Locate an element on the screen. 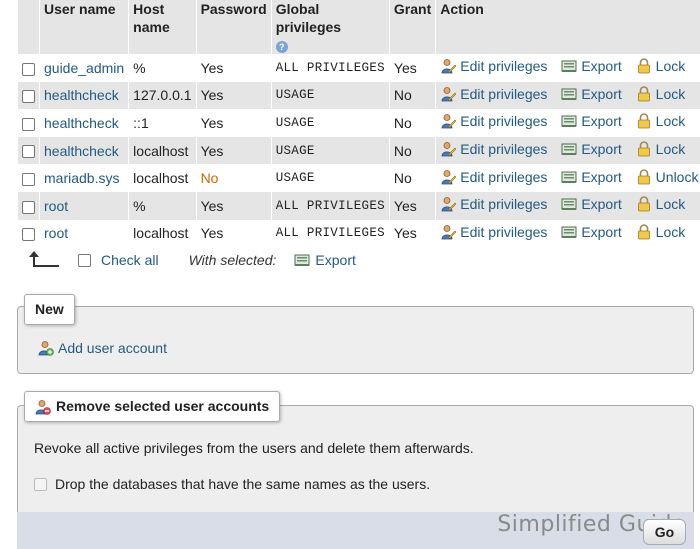 The image size is (700, 549). add-user-account-link: Add user account is located at coordinates (102, 348).